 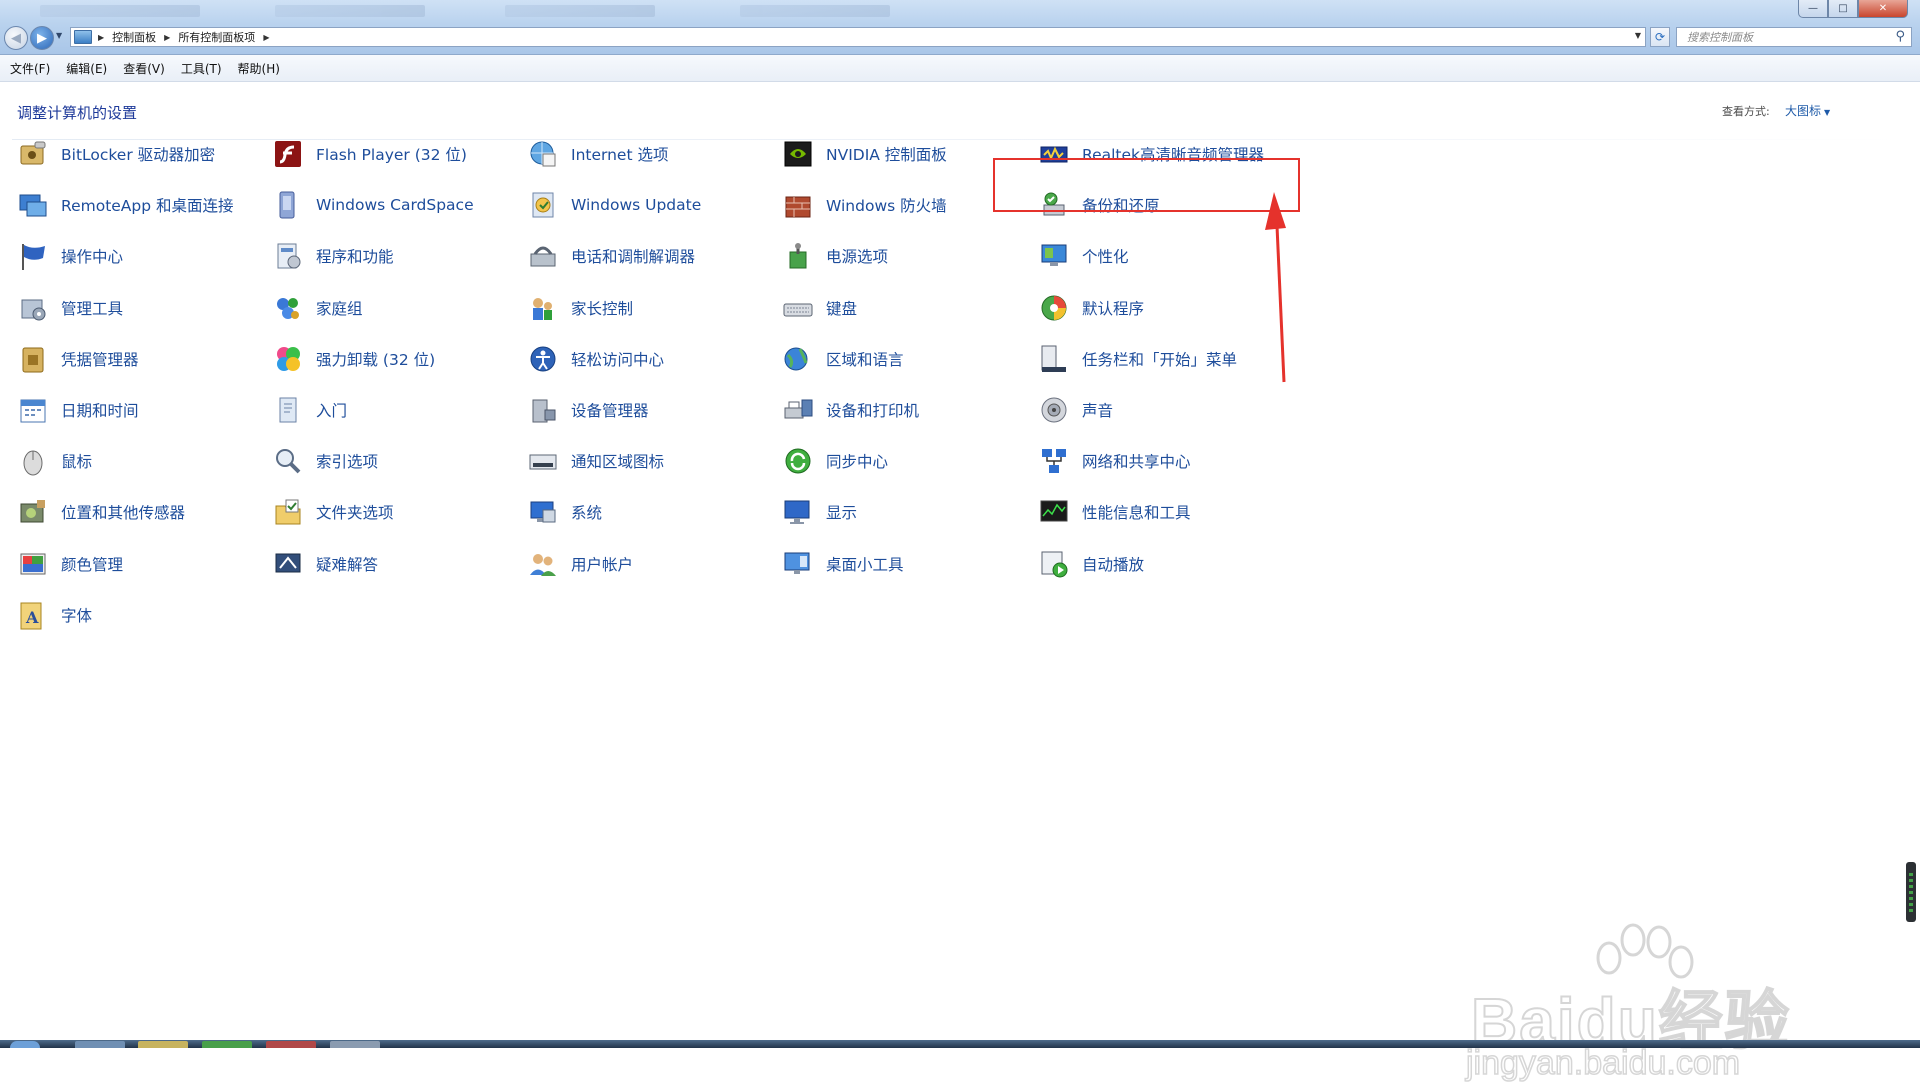 I want to click on control-panel-item-label: 日期和时间, so click(x=100, y=410).